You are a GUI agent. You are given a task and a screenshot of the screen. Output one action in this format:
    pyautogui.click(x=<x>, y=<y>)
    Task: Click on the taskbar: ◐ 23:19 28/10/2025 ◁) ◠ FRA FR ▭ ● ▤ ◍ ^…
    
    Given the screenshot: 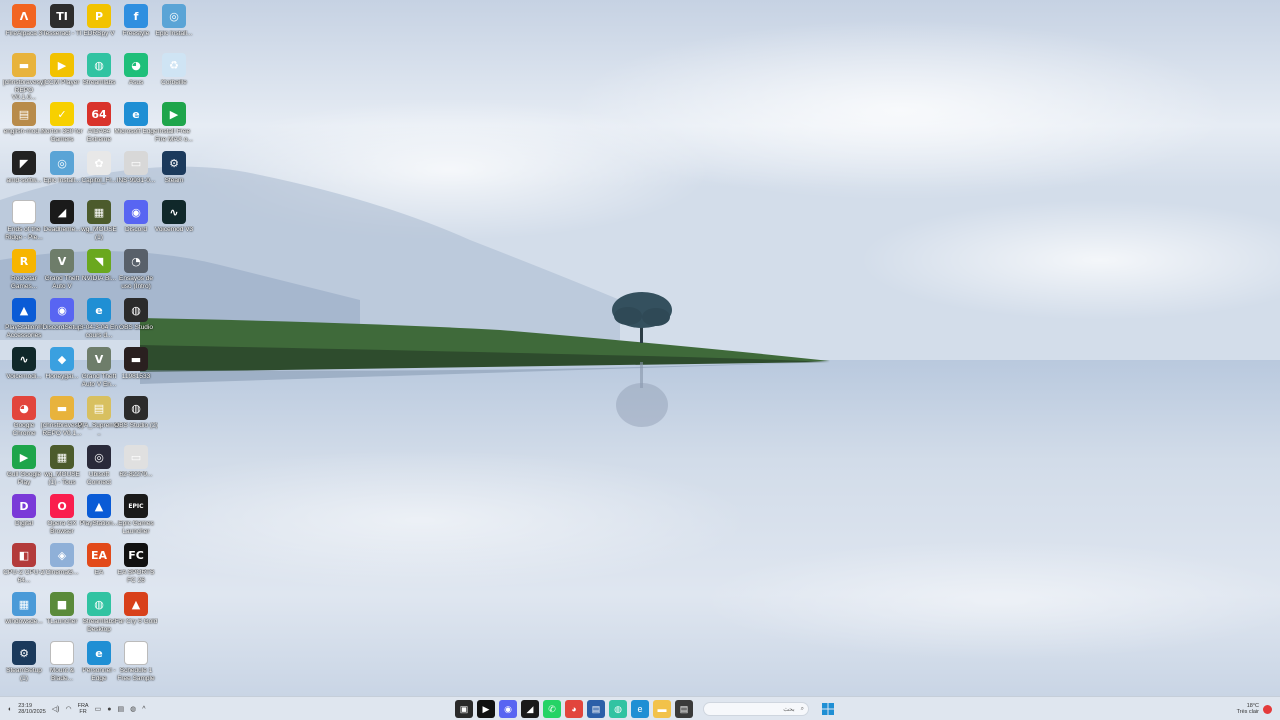 What is the action you would take?
    pyautogui.click(x=640, y=708)
    